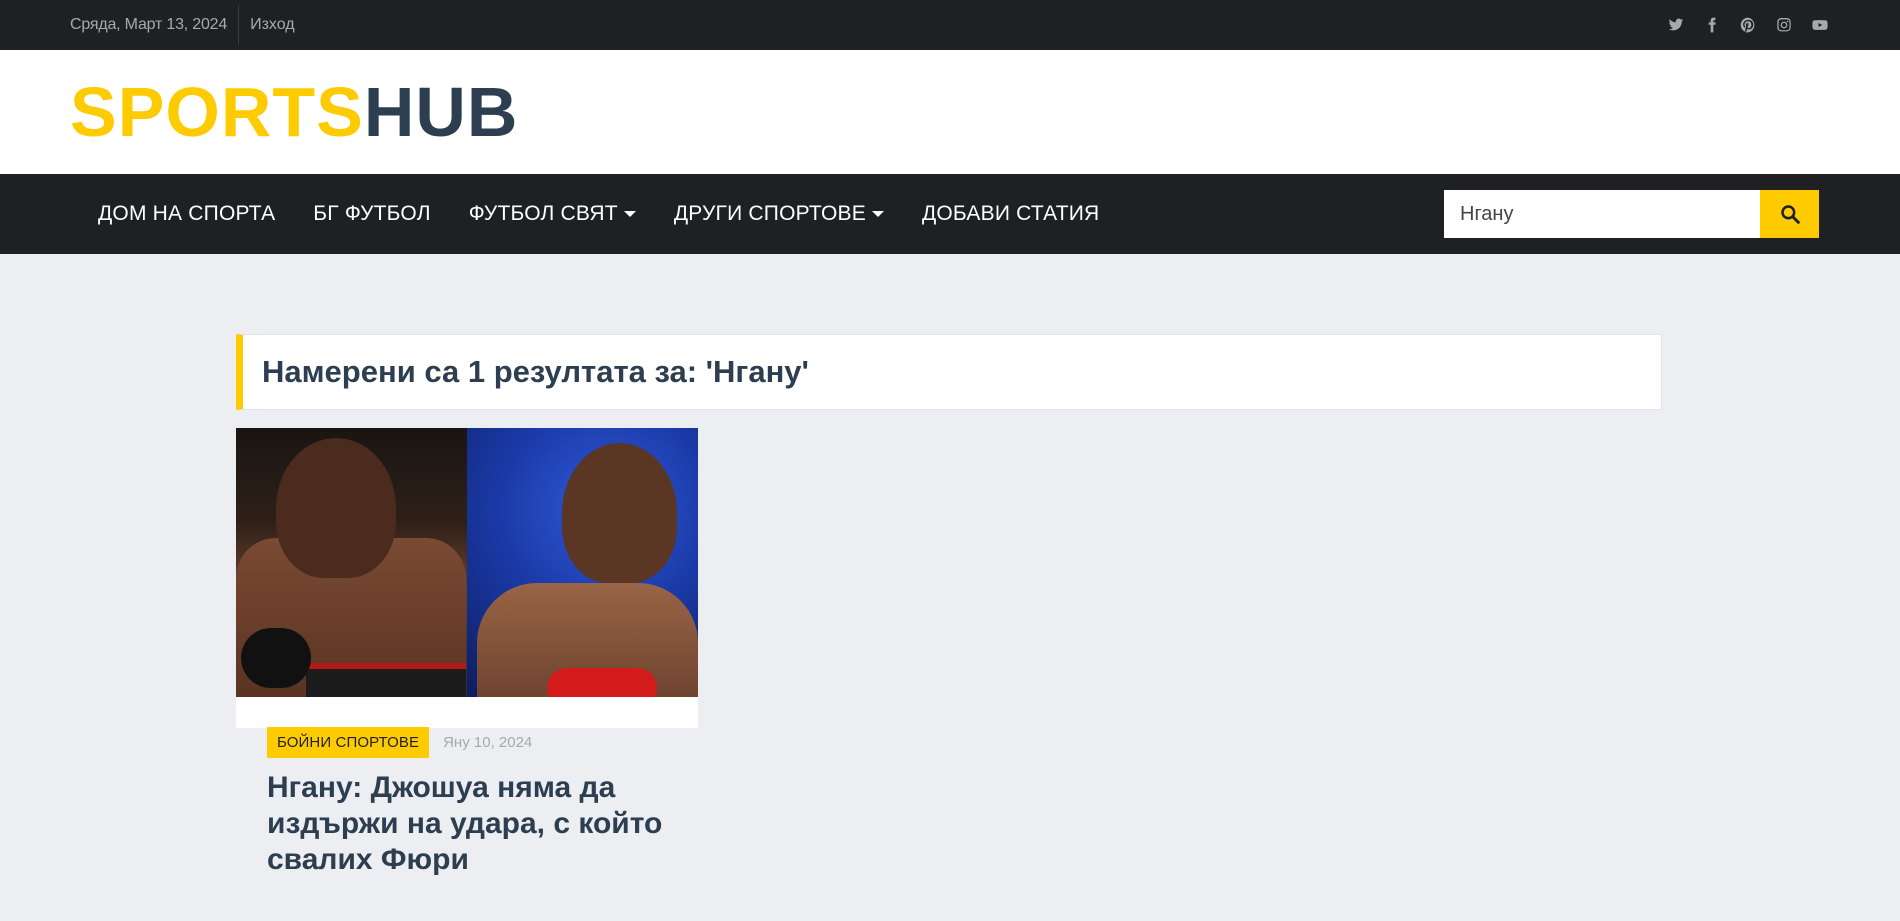  I want to click on site-logo: SPORTSHUB, so click(294, 112).